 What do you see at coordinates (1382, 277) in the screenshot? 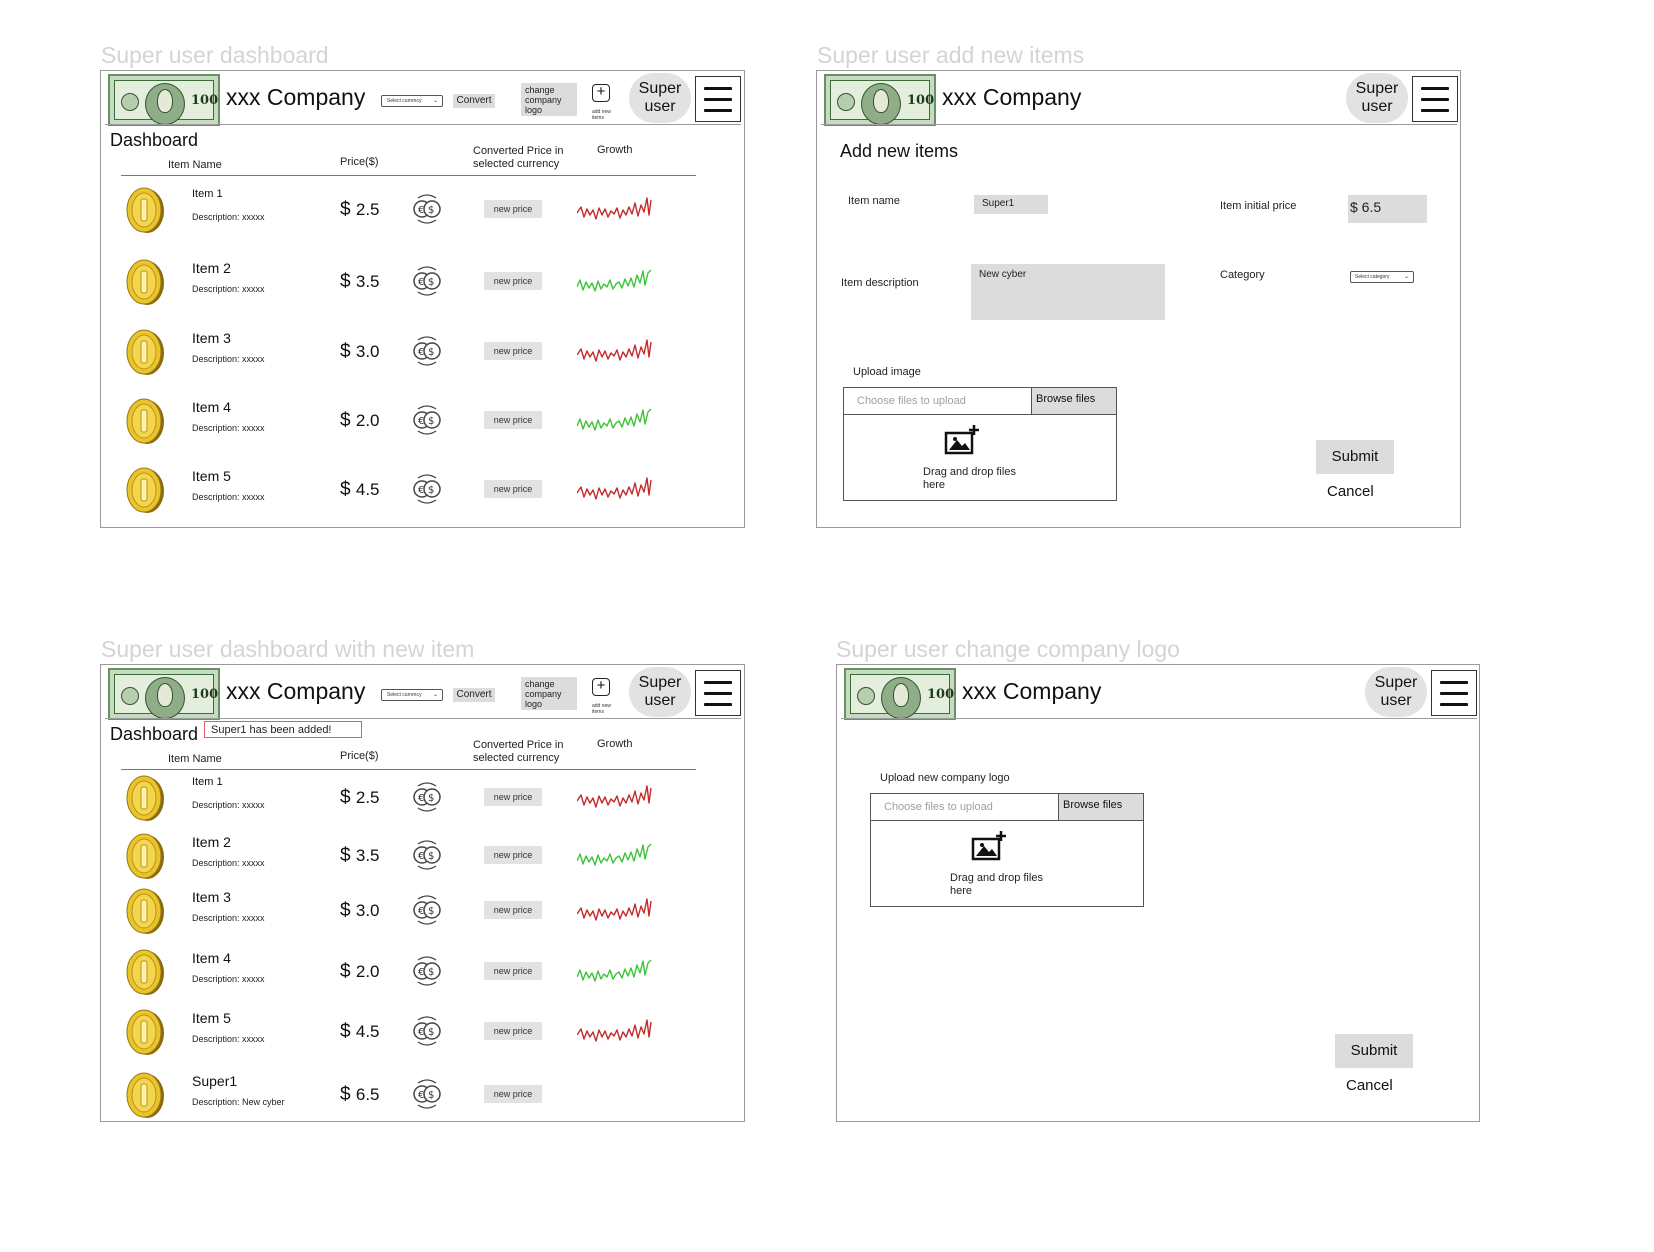
I see `category-select: Select category ⌄` at bounding box center [1382, 277].